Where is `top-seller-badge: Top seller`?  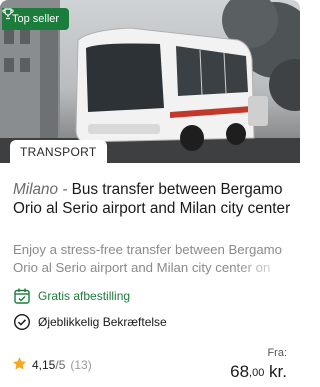 top-seller-badge: Top seller is located at coordinates (36, 19).